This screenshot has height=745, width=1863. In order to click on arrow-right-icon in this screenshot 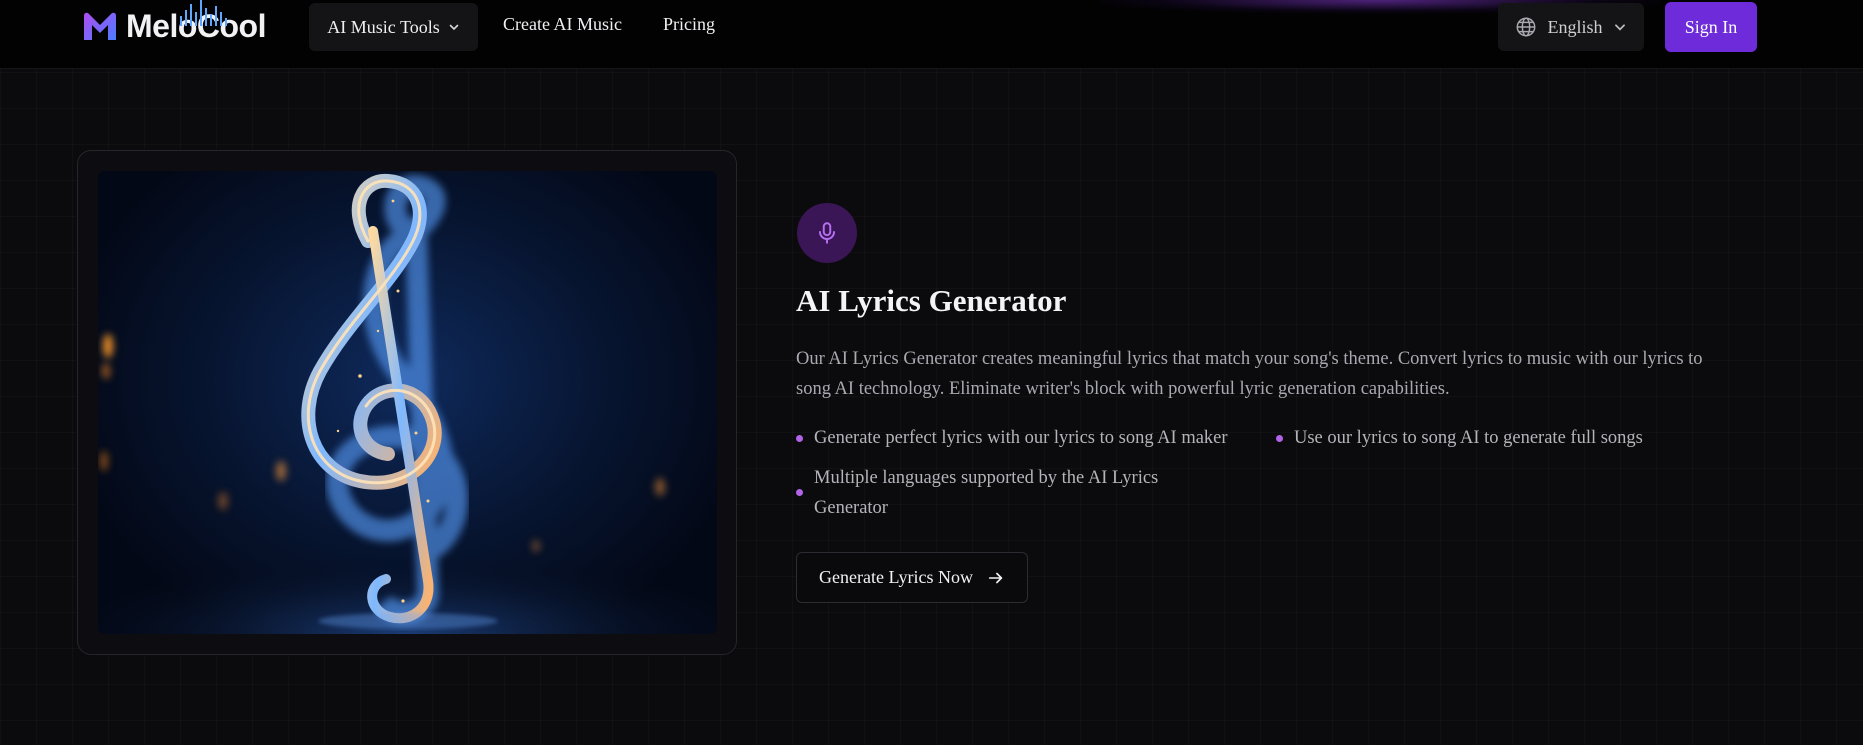, I will do `click(995, 577)`.